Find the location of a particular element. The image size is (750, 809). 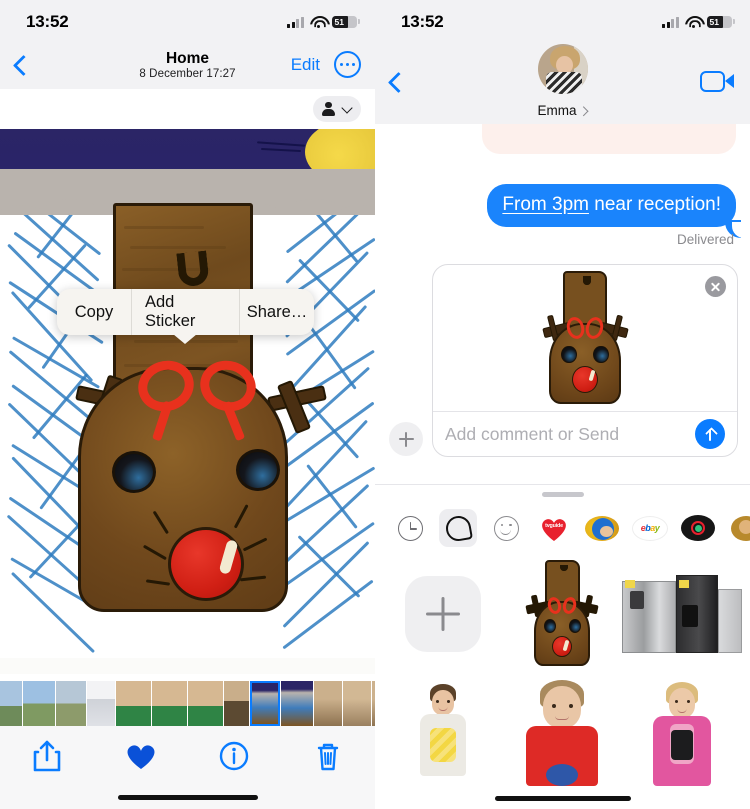

clock-icon is located at coordinates (410, 528).